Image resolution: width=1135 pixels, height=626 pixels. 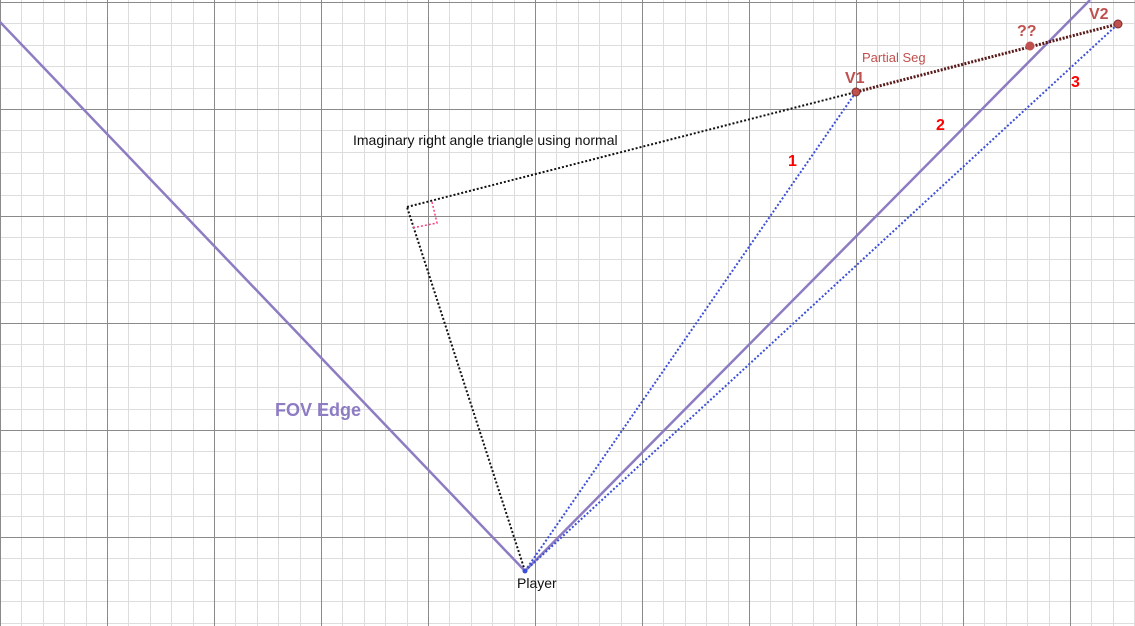 I want to click on v1-point, so click(x=856, y=92).